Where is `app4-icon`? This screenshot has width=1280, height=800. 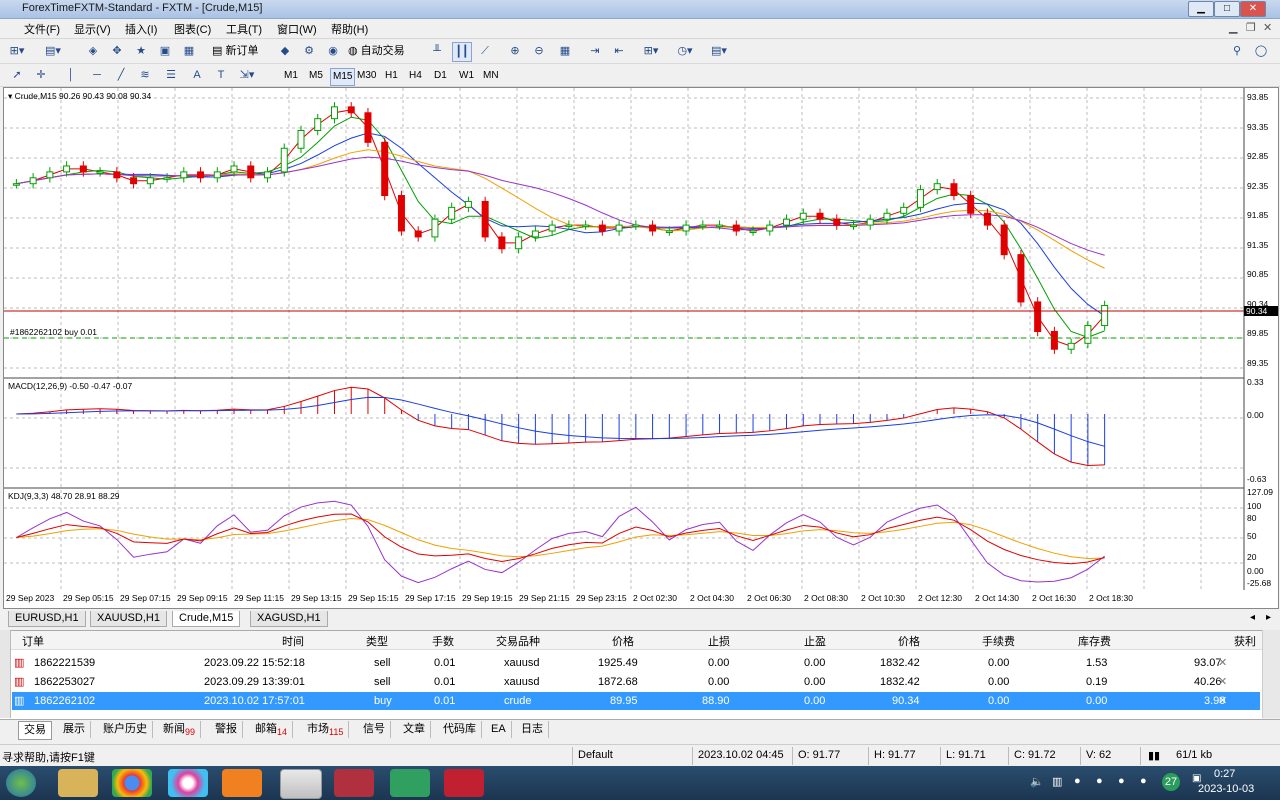
app4-icon is located at coordinates (464, 783).